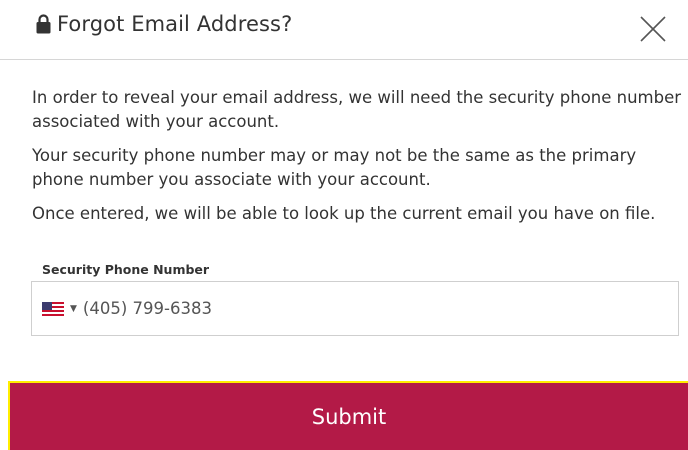  What do you see at coordinates (232, 308) in the screenshot?
I see `security-phone-input` at bounding box center [232, 308].